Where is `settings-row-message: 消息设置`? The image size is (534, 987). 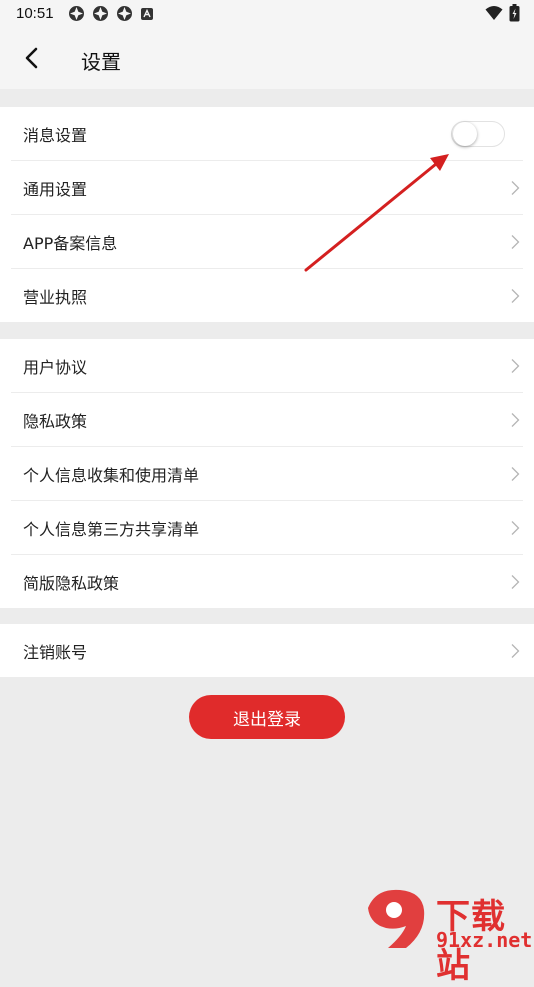
settings-row-message: 消息设置 is located at coordinates (267, 134).